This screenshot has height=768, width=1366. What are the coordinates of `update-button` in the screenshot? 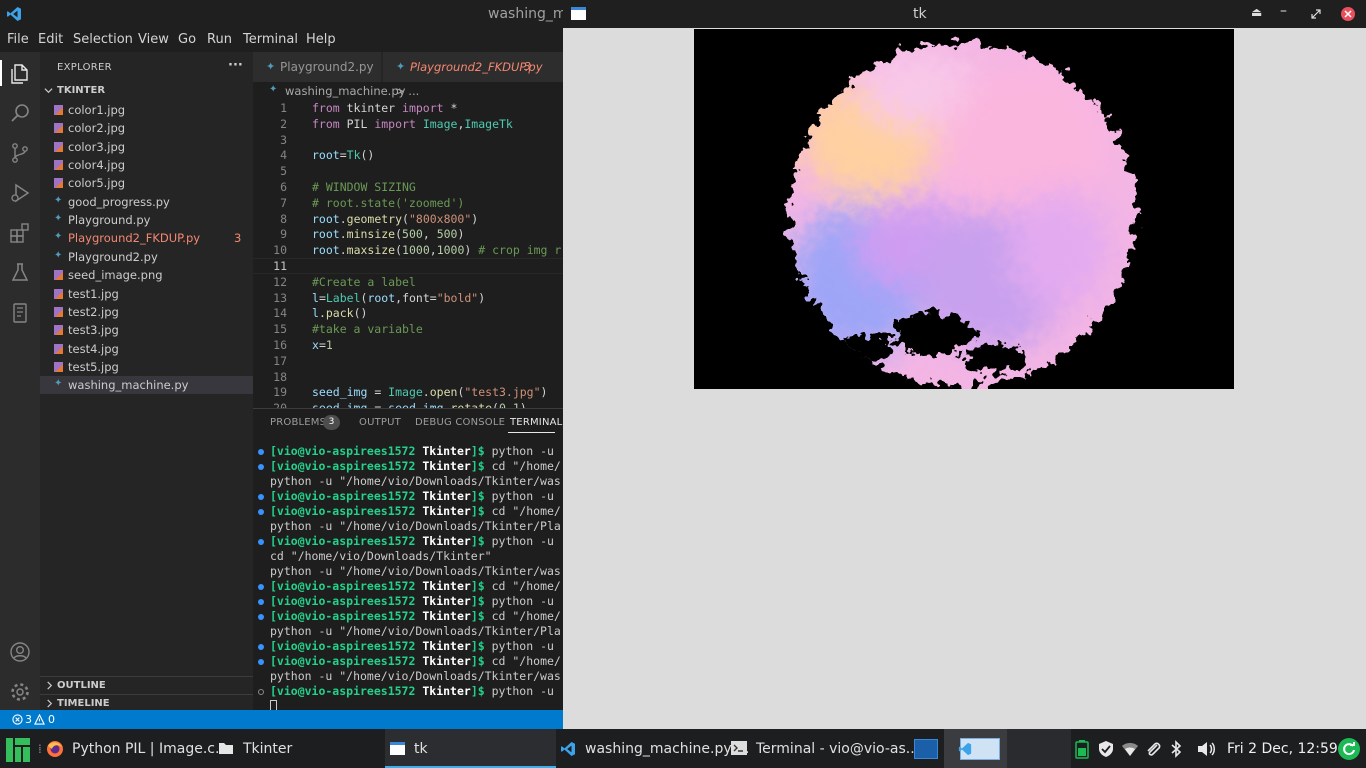 It's located at (1349, 749).